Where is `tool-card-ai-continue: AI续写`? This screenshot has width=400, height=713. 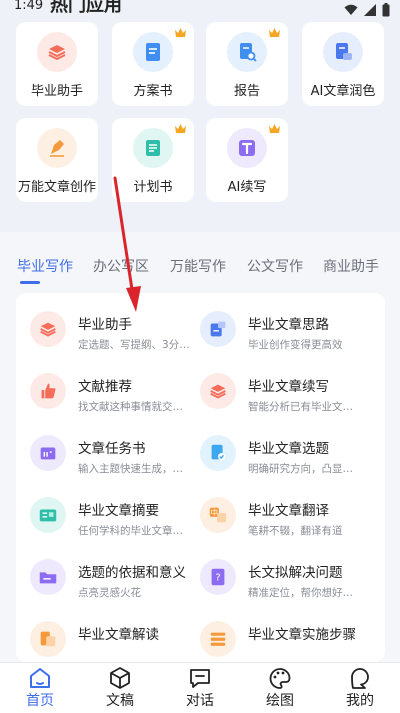 tool-card-ai-continue: AI续写 is located at coordinates (247, 160).